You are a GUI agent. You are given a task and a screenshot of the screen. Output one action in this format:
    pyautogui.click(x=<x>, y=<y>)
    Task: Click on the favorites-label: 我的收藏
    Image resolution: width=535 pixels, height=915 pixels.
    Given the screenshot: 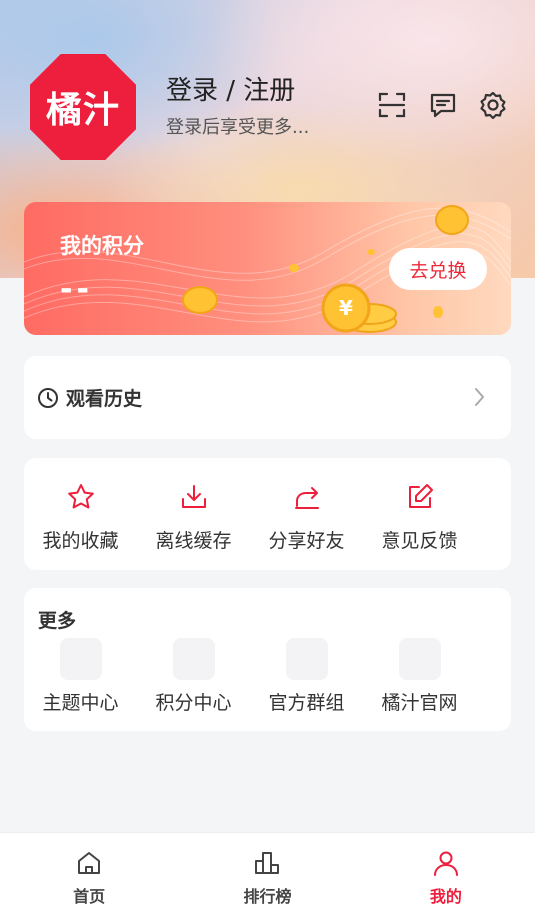 What is the action you would take?
    pyautogui.click(x=80, y=541)
    